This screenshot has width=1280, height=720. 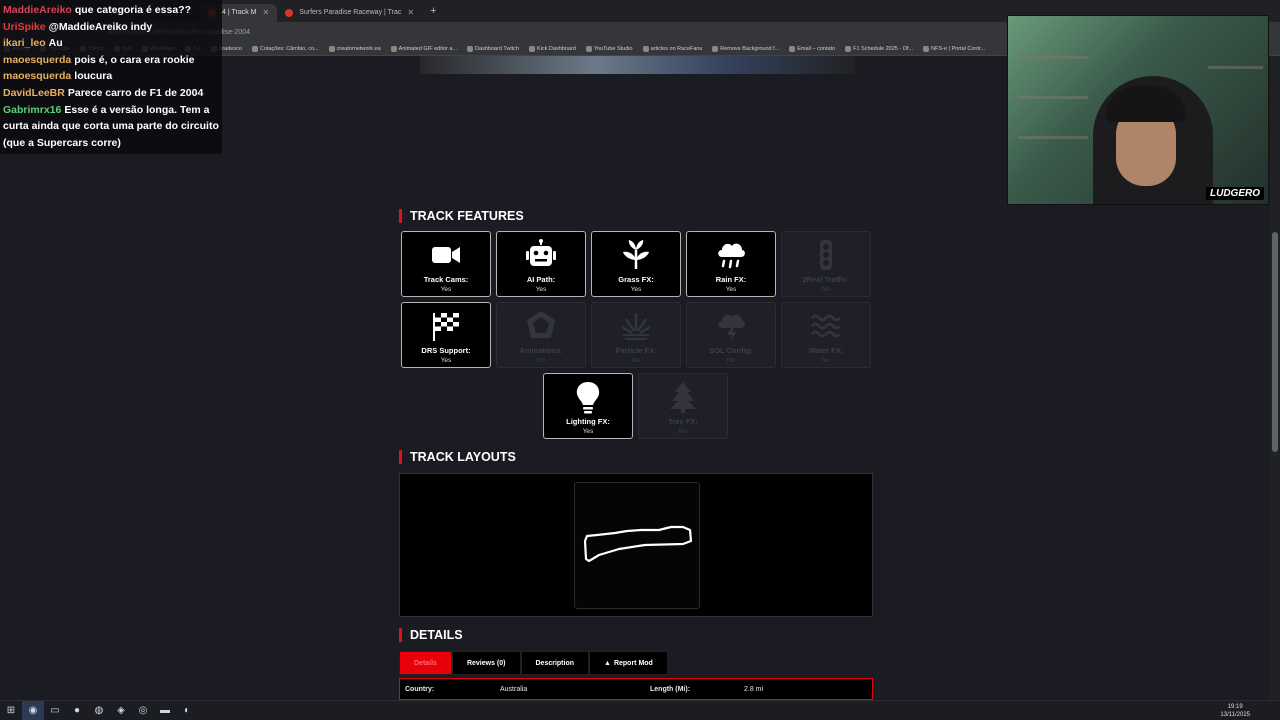 What do you see at coordinates (636, 279) in the screenshot?
I see `feature-label: Grass FX:` at bounding box center [636, 279].